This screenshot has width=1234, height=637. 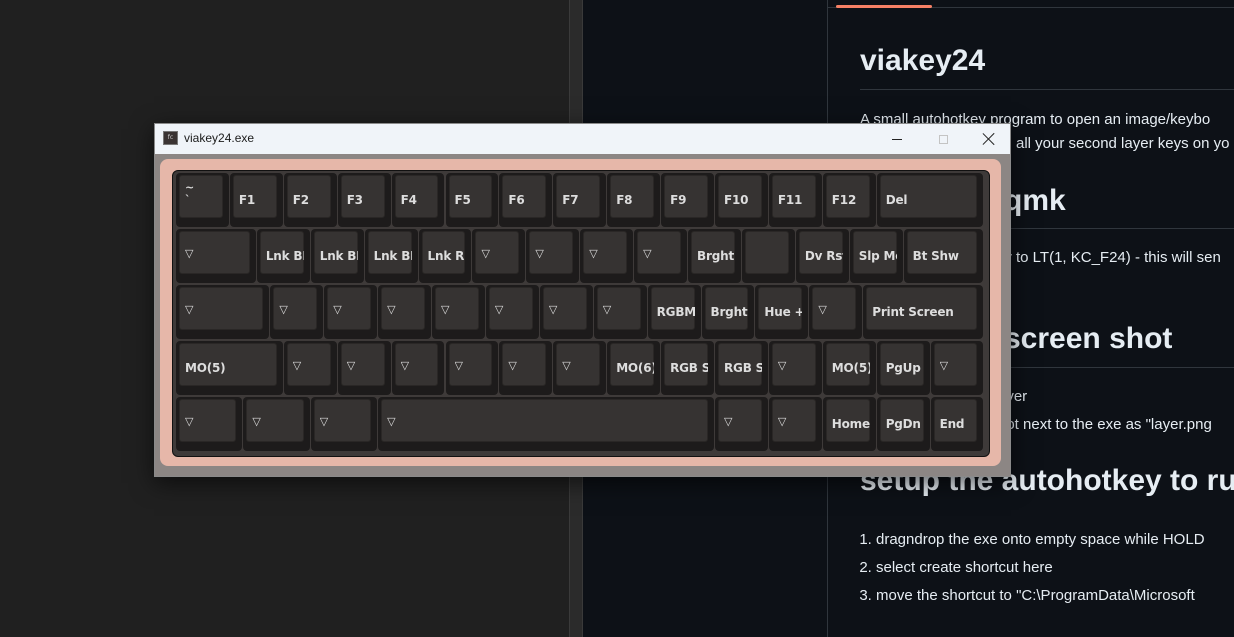 What do you see at coordinates (247, 200) in the screenshot?
I see `key-label: F1` at bounding box center [247, 200].